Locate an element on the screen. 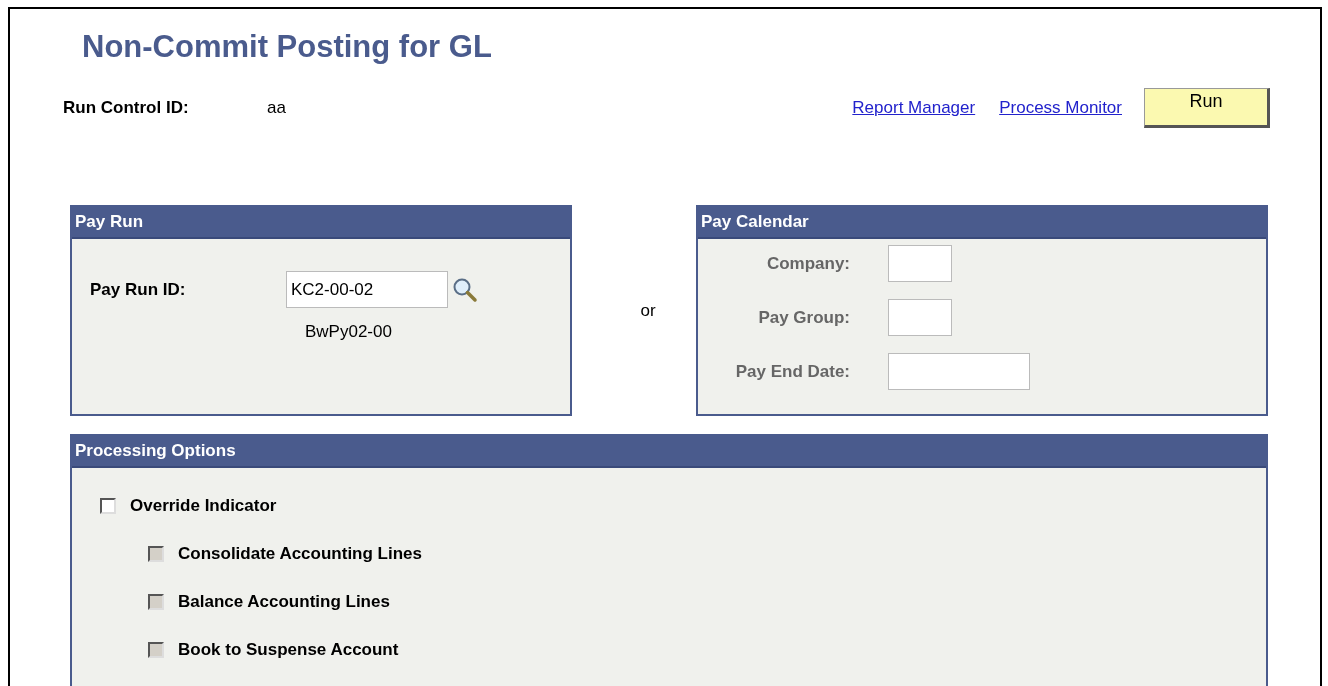  checkbox-label: Override Indicator is located at coordinates (203, 506).